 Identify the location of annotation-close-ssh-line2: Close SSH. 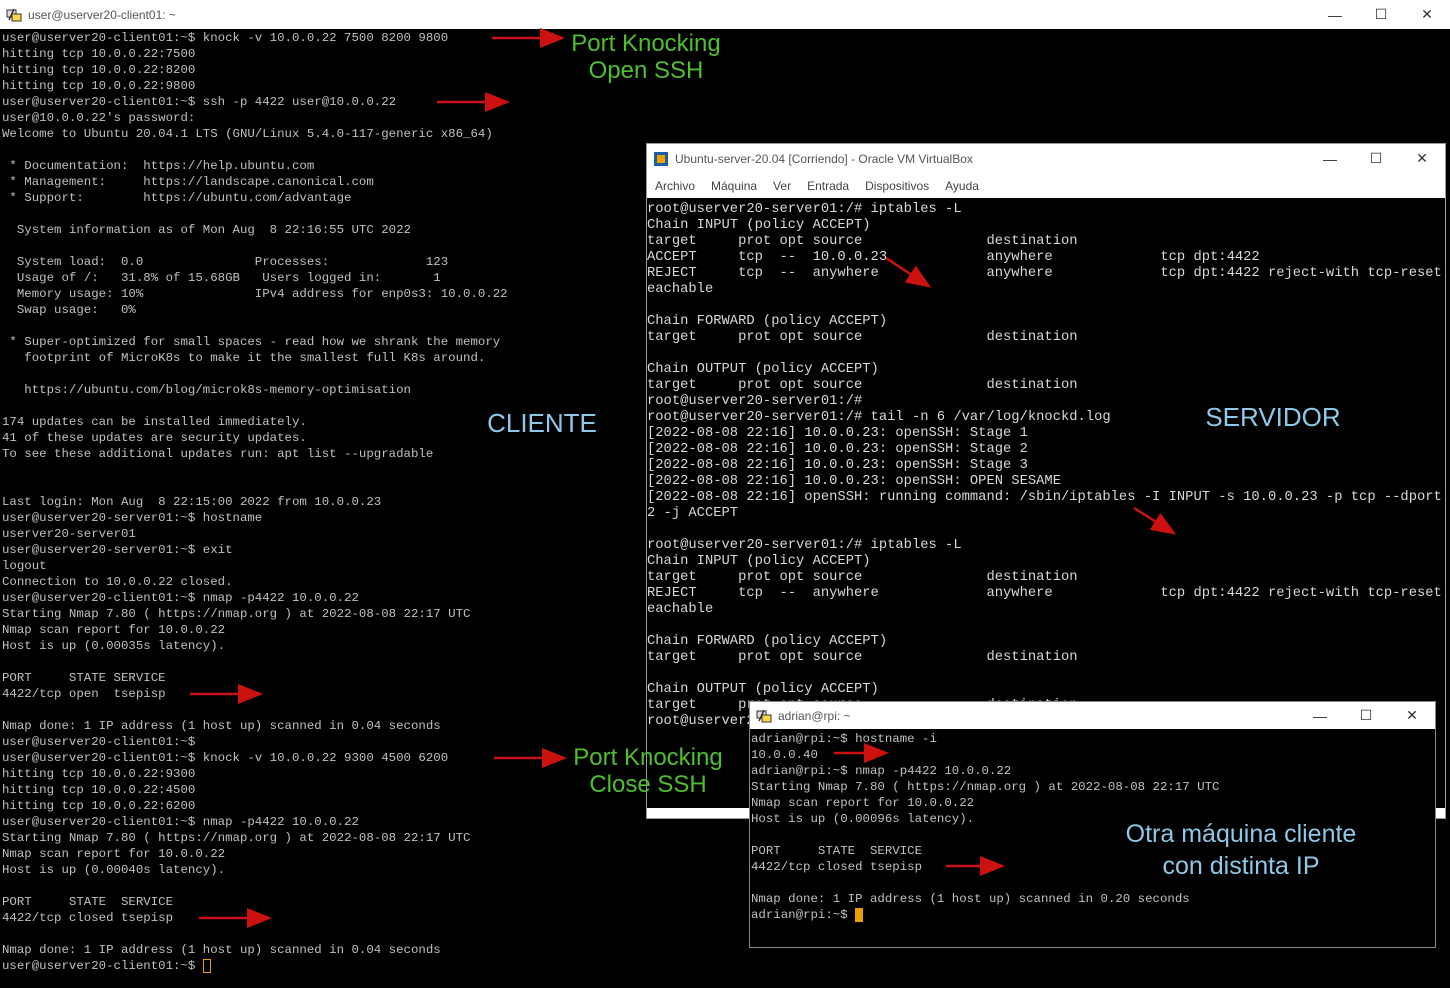
(648, 784).